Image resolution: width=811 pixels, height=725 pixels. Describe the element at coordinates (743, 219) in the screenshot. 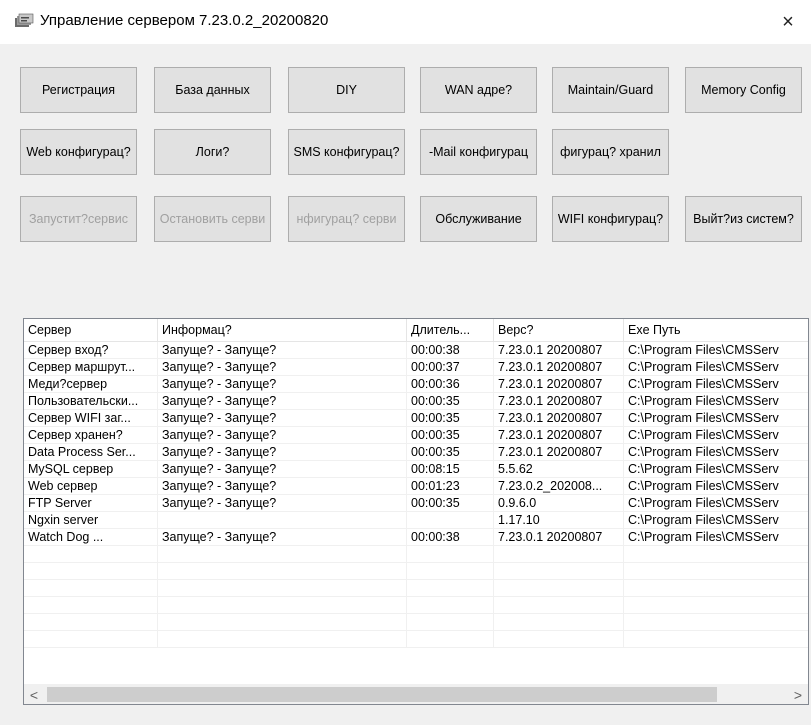

I see `logout-button: Выйт?из систем?` at that location.